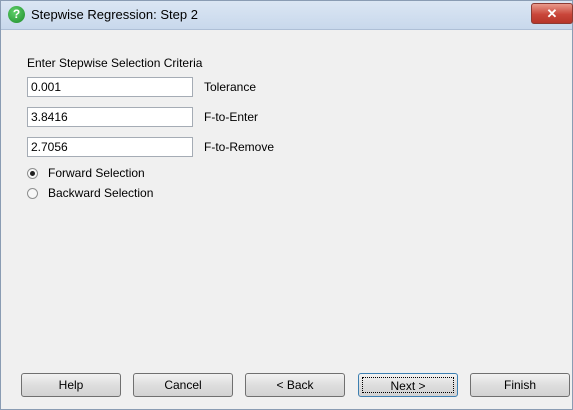 This screenshot has width=573, height=410. Describe the element at coordinates (287, 15) in the screenshot. I see `title-bar: ? Stepwise Regression: Step 2 ✕` at that location.